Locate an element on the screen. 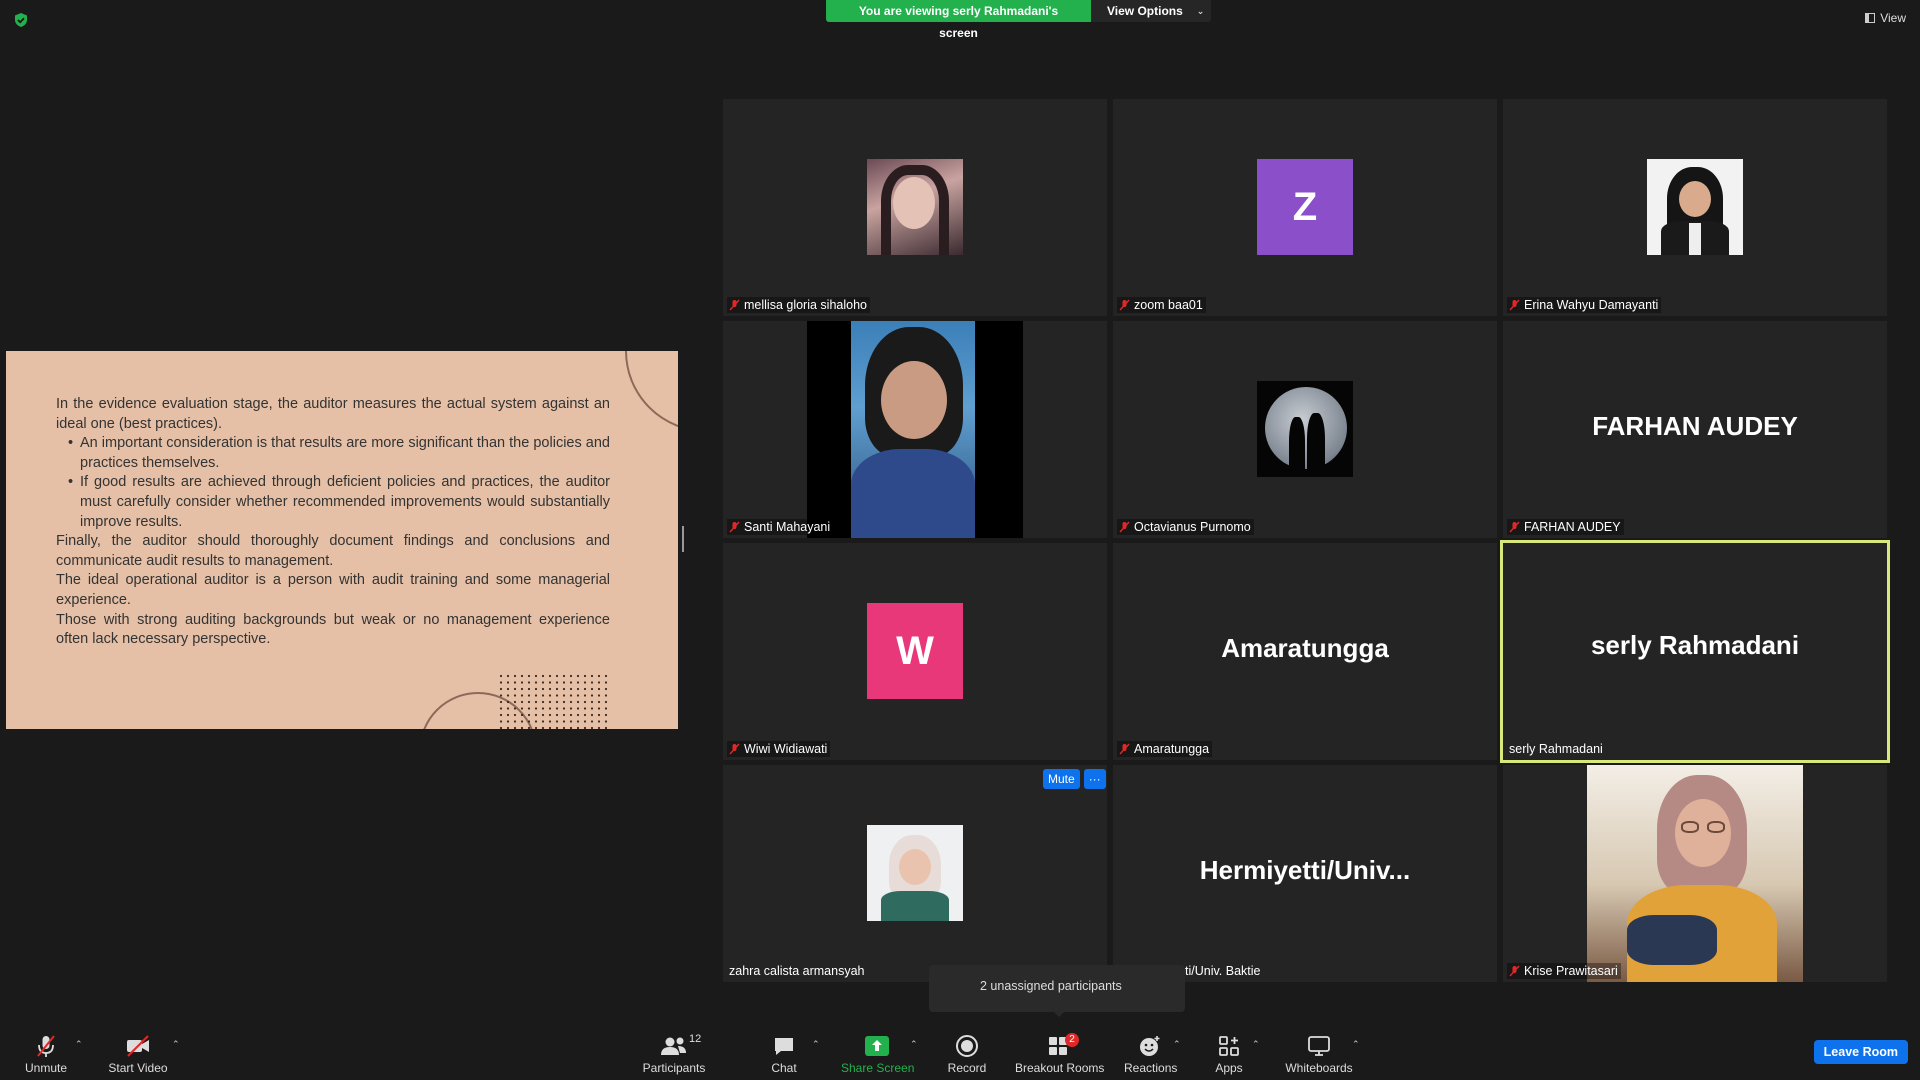  participant-tile: Amaratungga Amaratungga is located at coordinates (1305, 651).